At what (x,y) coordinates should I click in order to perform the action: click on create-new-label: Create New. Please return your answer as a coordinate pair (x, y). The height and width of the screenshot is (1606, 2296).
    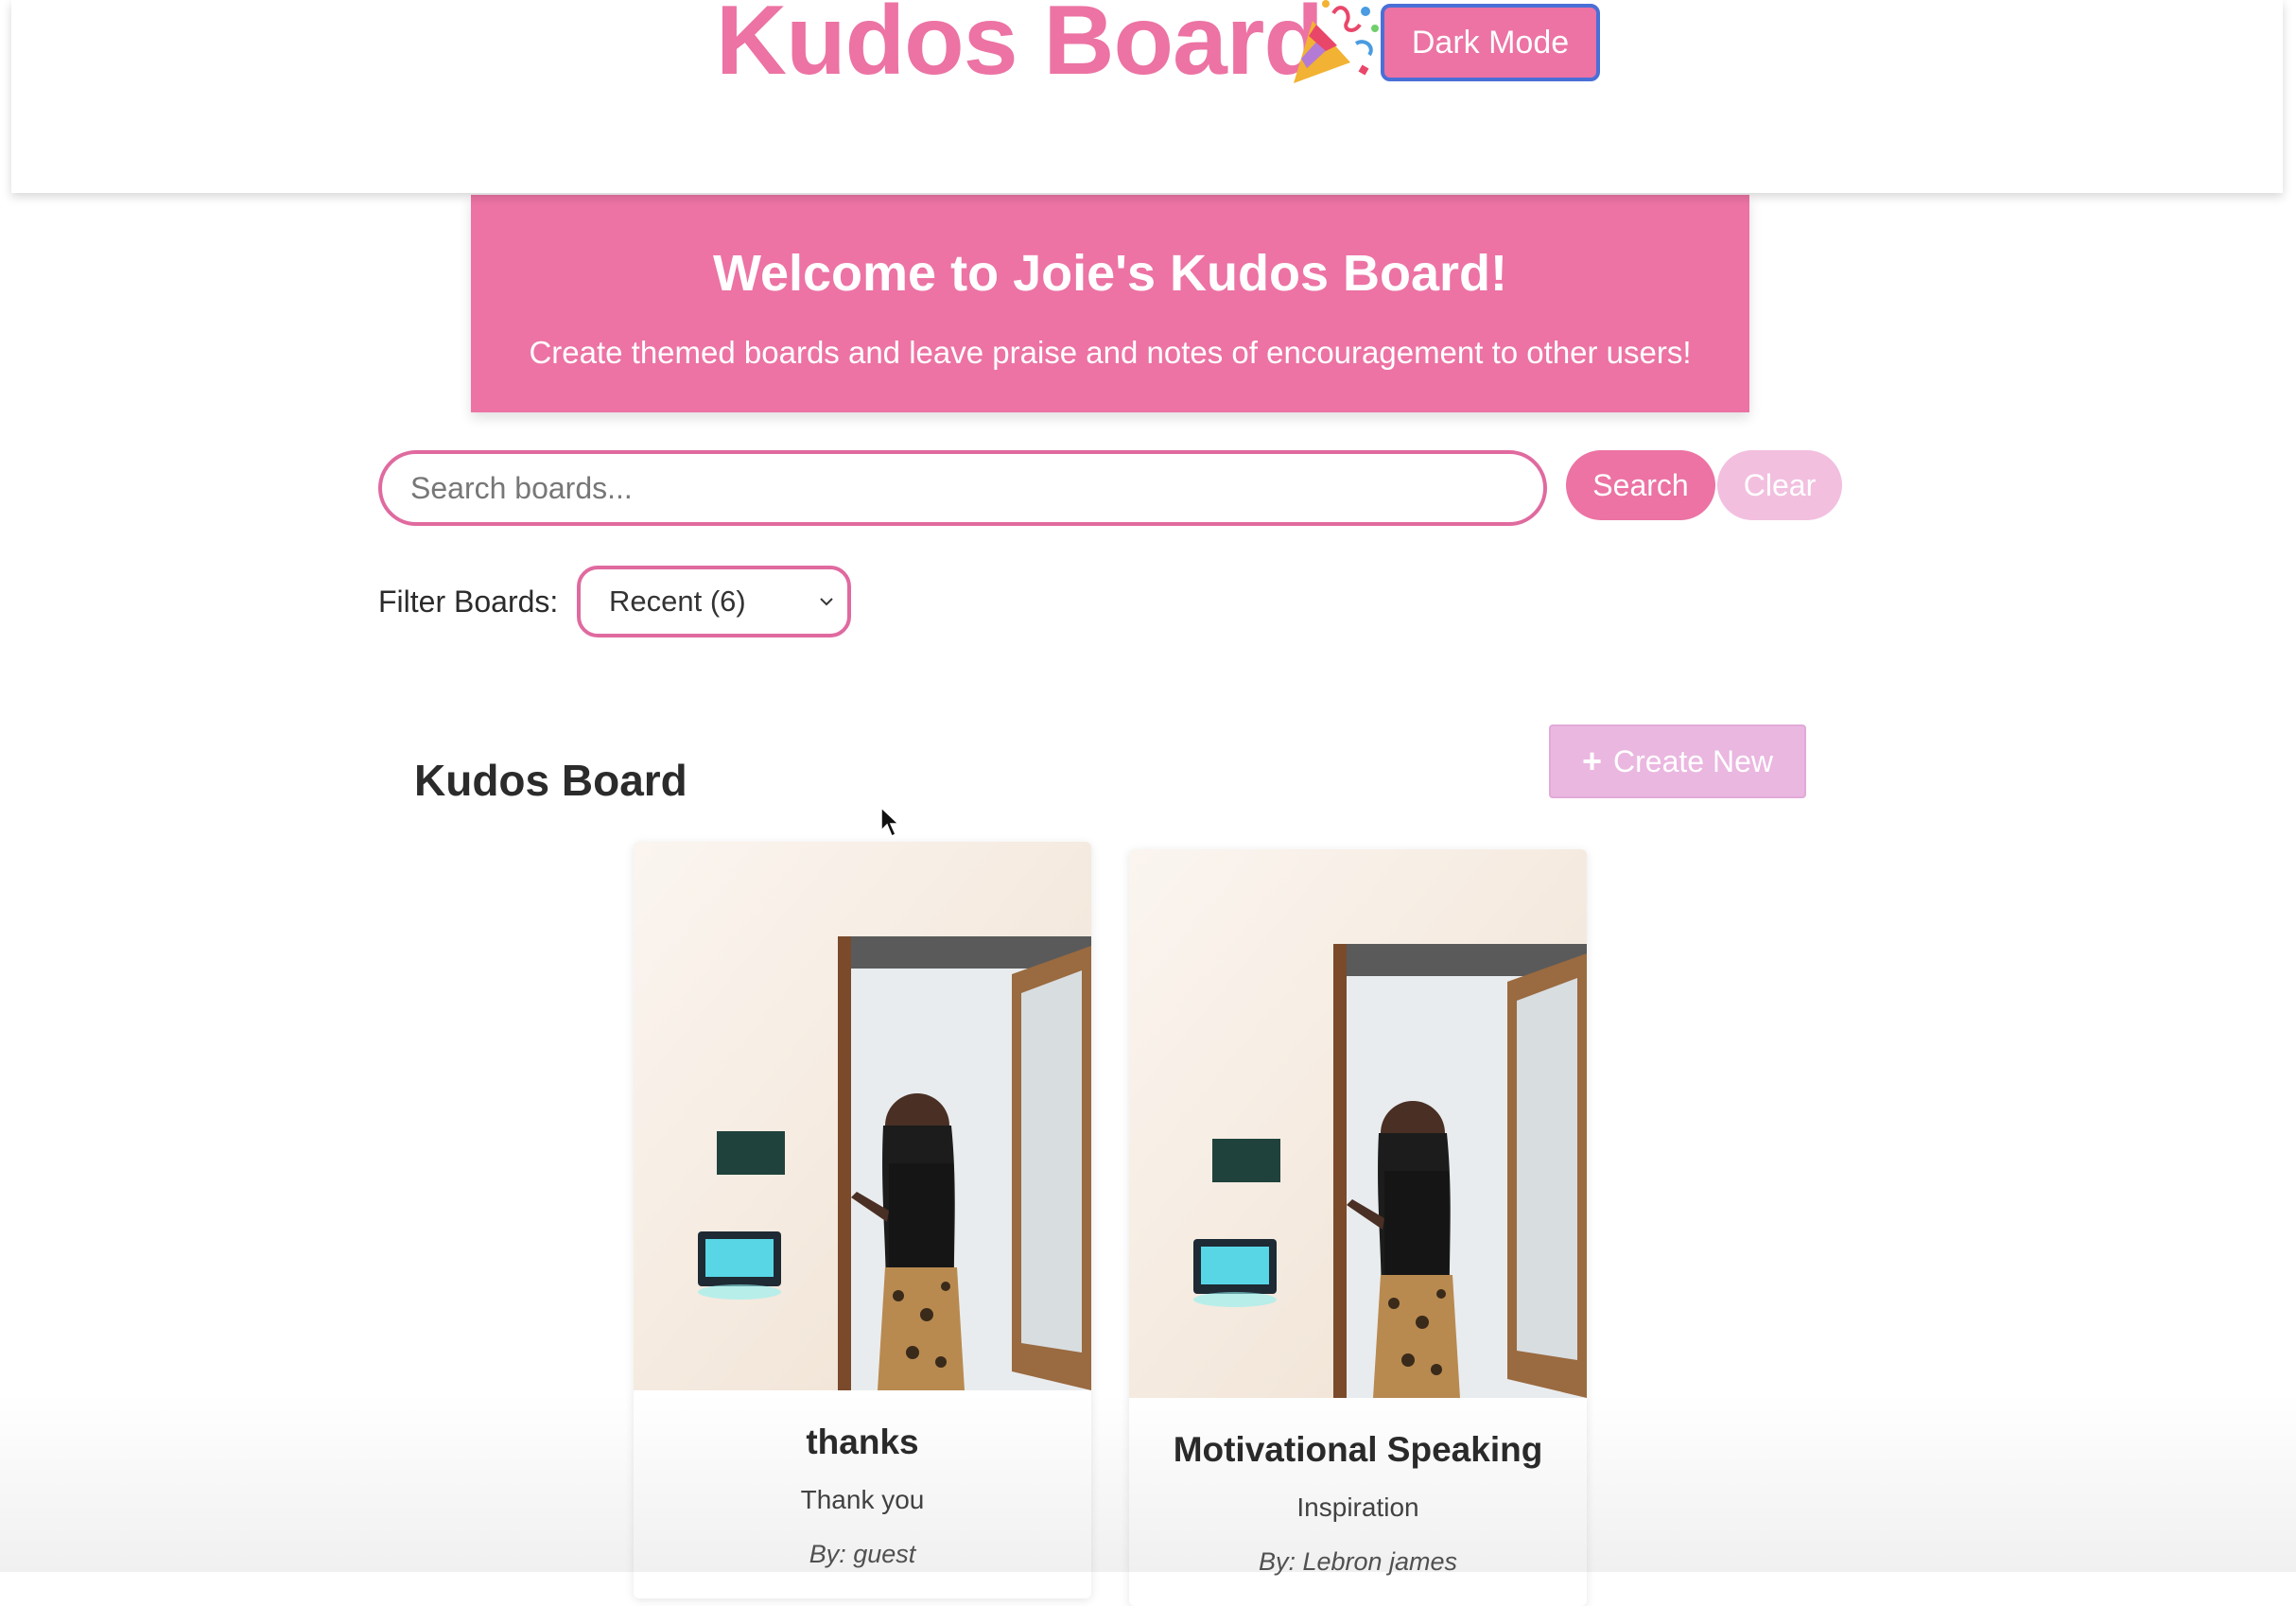
    Looking at the image, I should click on (1693, 761).